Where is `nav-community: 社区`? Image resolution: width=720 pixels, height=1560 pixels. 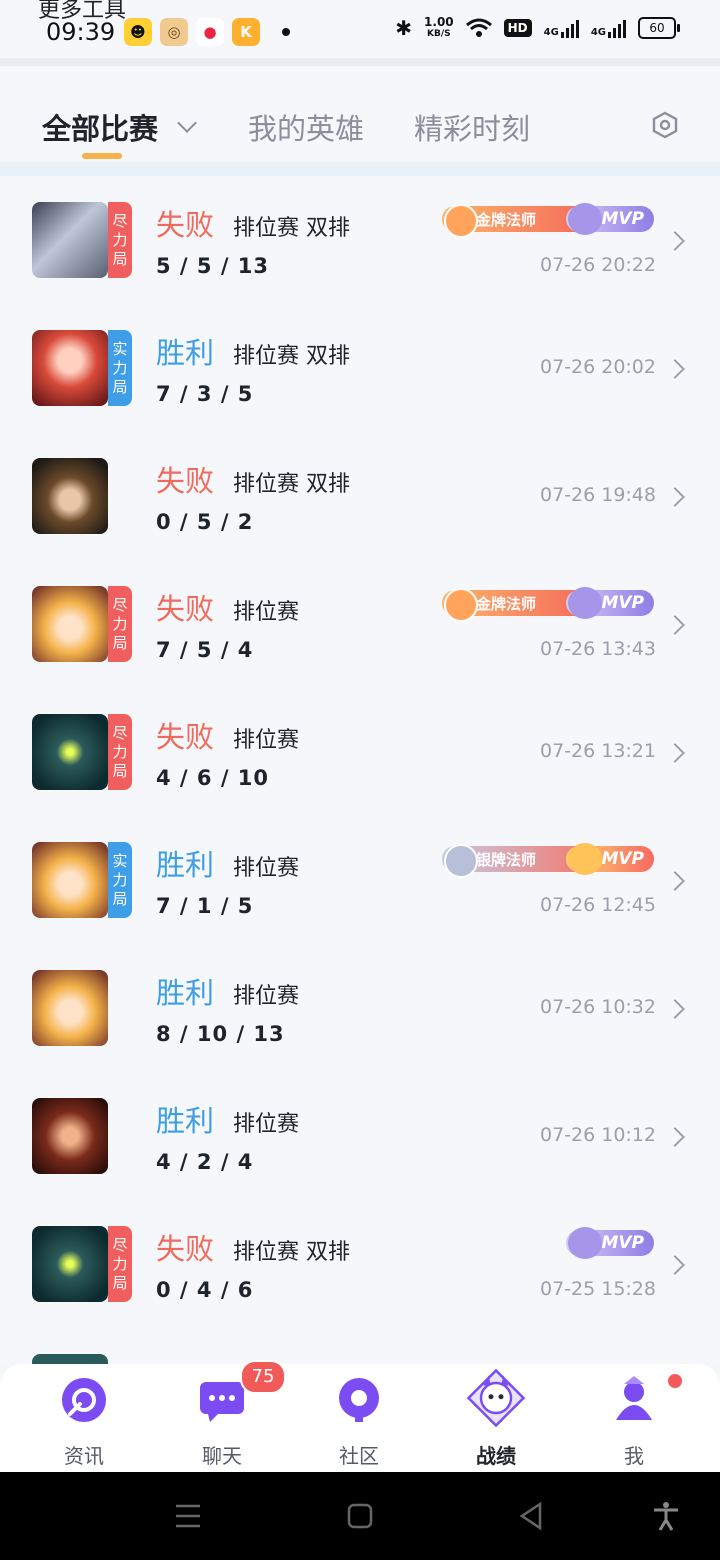
nav-community: 社区 is located at coordinates (359, 1418).